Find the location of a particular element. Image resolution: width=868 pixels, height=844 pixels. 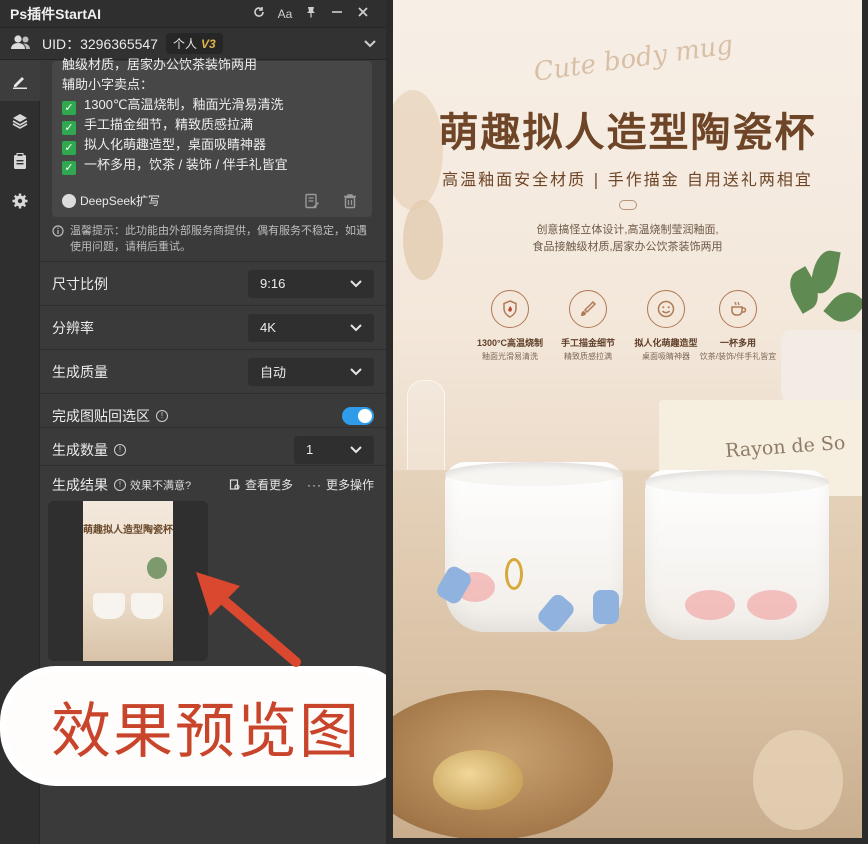

poster-title: 萌趣拟人造型陶瓷杯 is located at coordinates (627, 132).